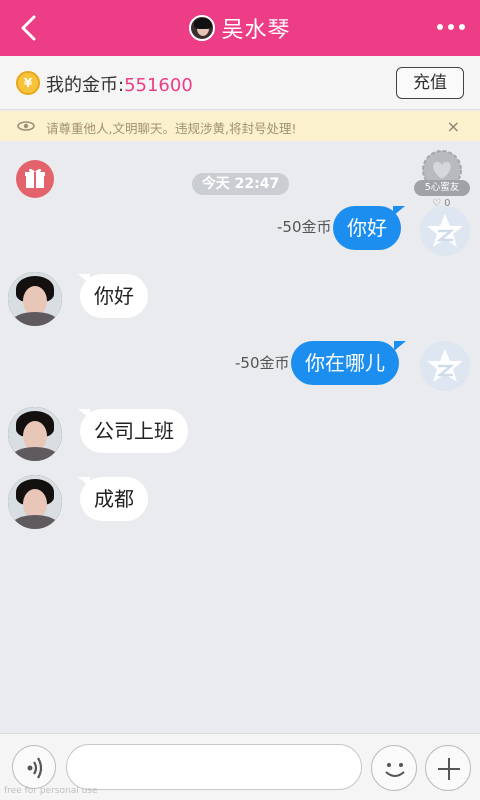 The height and width of the screenshot is (800, 480). Describe the element at coordinates (453, 126) in the screenshot. I see `close-icon: ×` at that location.